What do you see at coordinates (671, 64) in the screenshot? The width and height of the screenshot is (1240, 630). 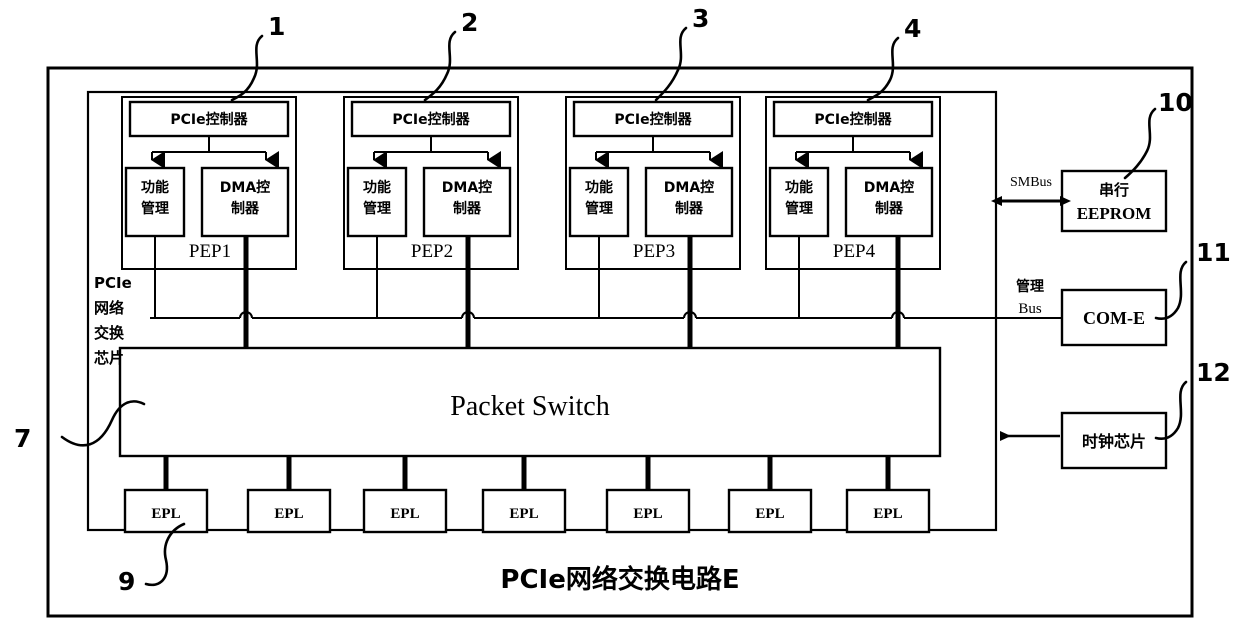 I see `callout-3-leader` at bounding box center [671, 64].